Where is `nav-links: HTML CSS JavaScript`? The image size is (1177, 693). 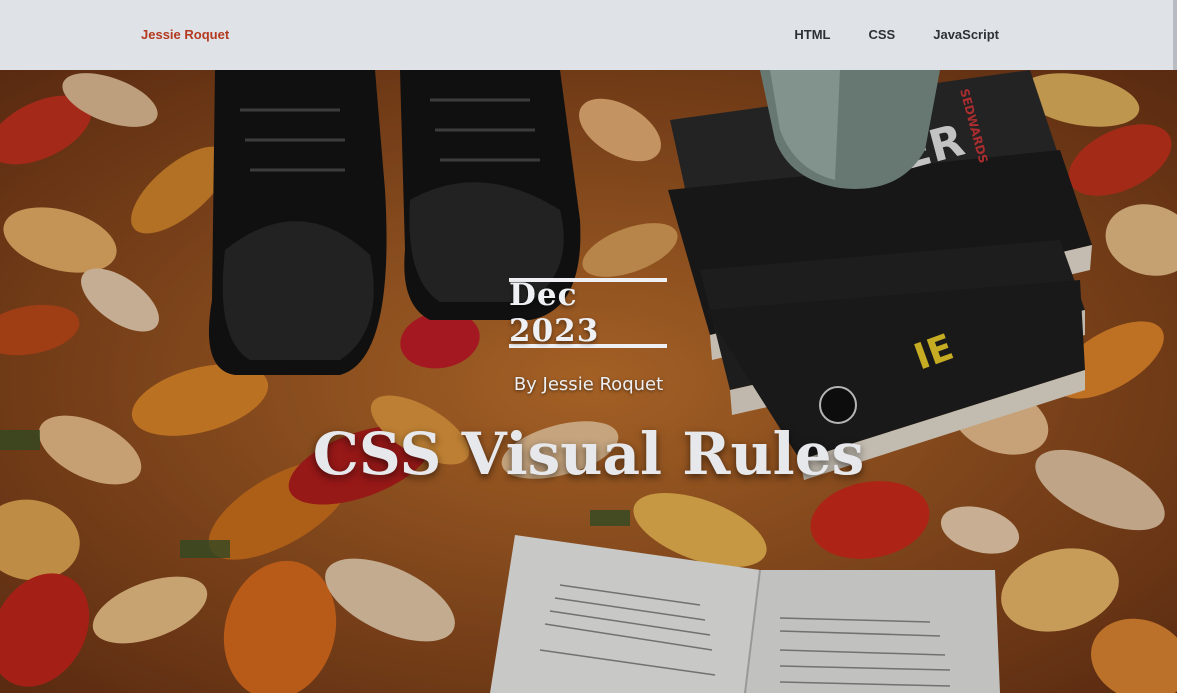
nav-links: HTML CSS JavaScript is located at coordinates (896, 34).